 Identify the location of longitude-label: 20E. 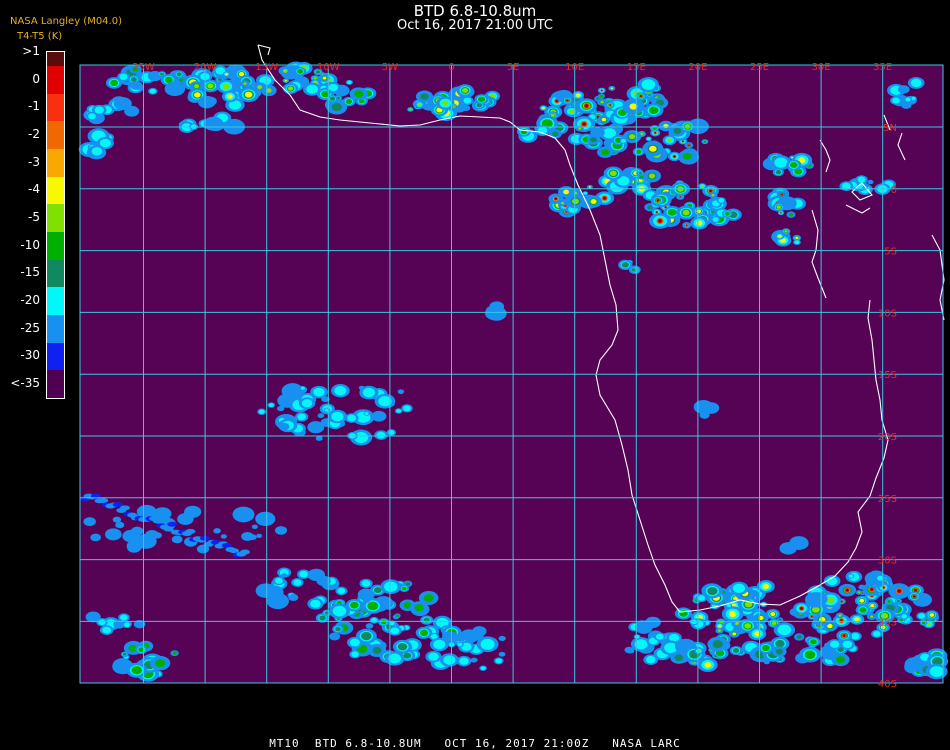
(697, 67).